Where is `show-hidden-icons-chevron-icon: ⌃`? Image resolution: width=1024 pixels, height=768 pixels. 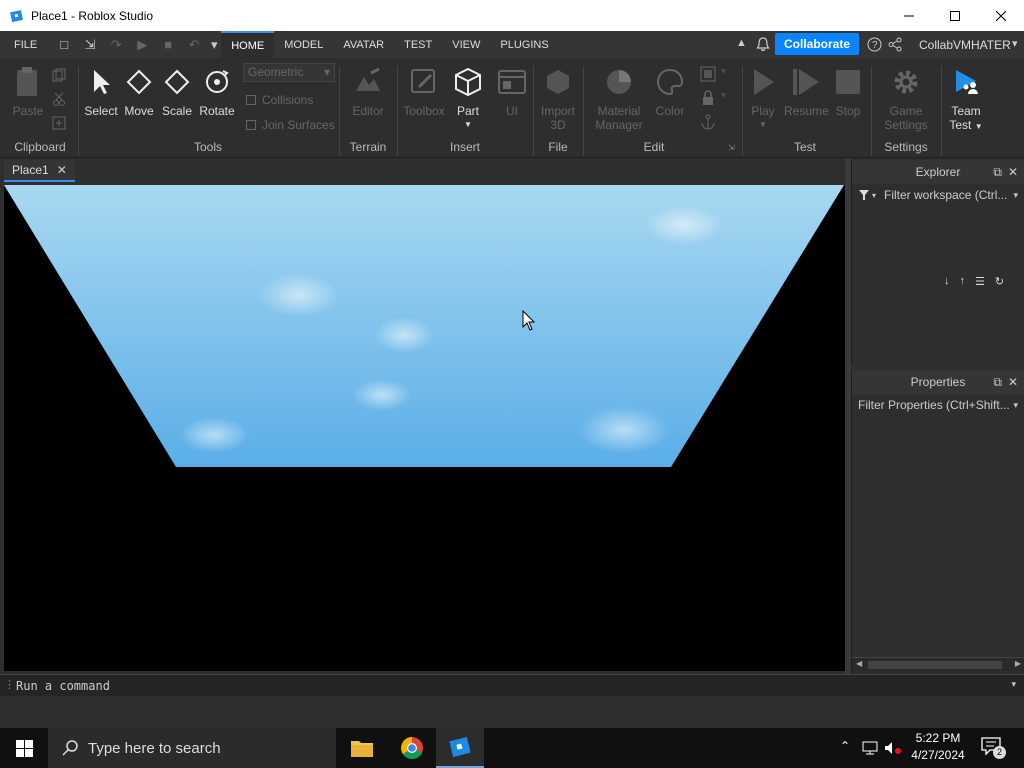
show-hidden-icons-chevron-icon: ⌃ is located at coordinates (845, 746).